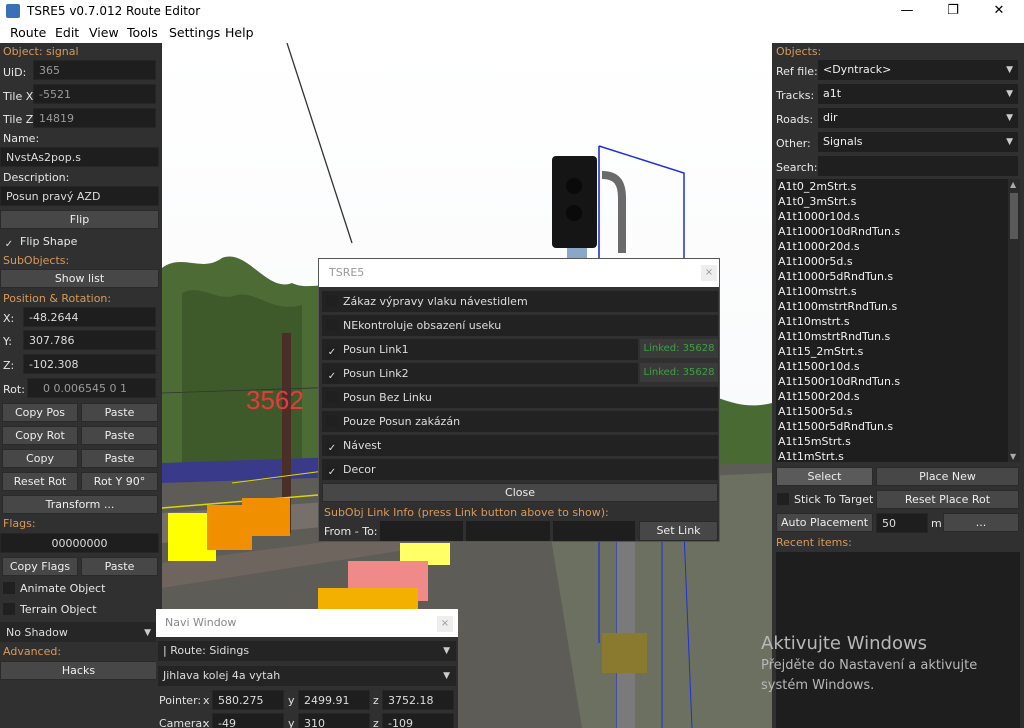 The image size is (1024, 728). Describe the element at coordinates (445, 624) in the screenshot. I see `navi-close-icon: ×` at that location.